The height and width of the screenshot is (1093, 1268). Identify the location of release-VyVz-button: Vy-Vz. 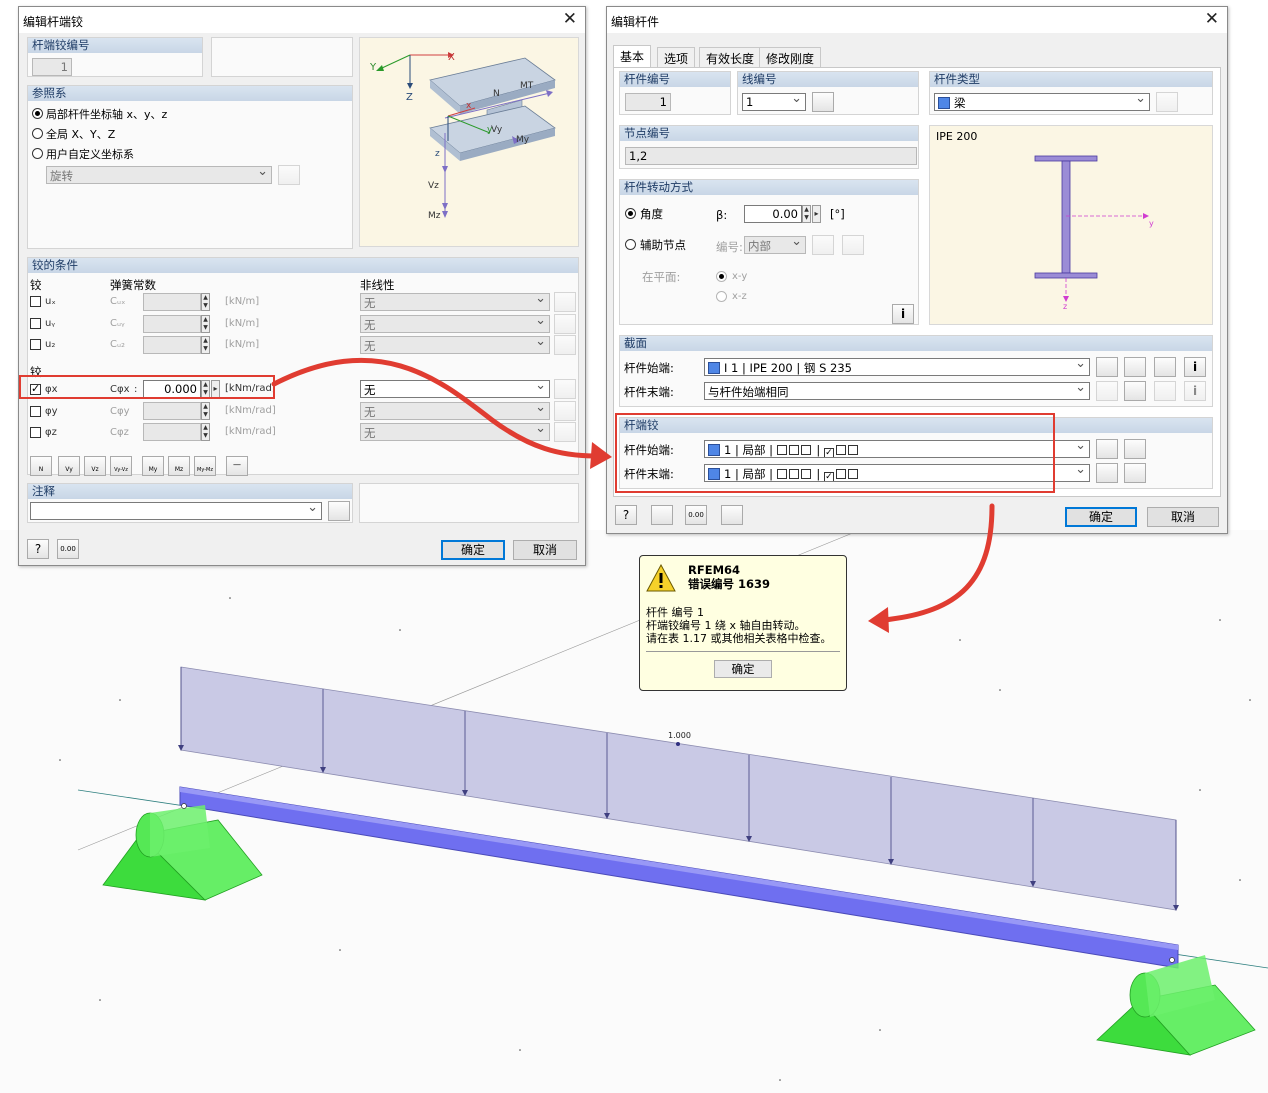
(121, 466).